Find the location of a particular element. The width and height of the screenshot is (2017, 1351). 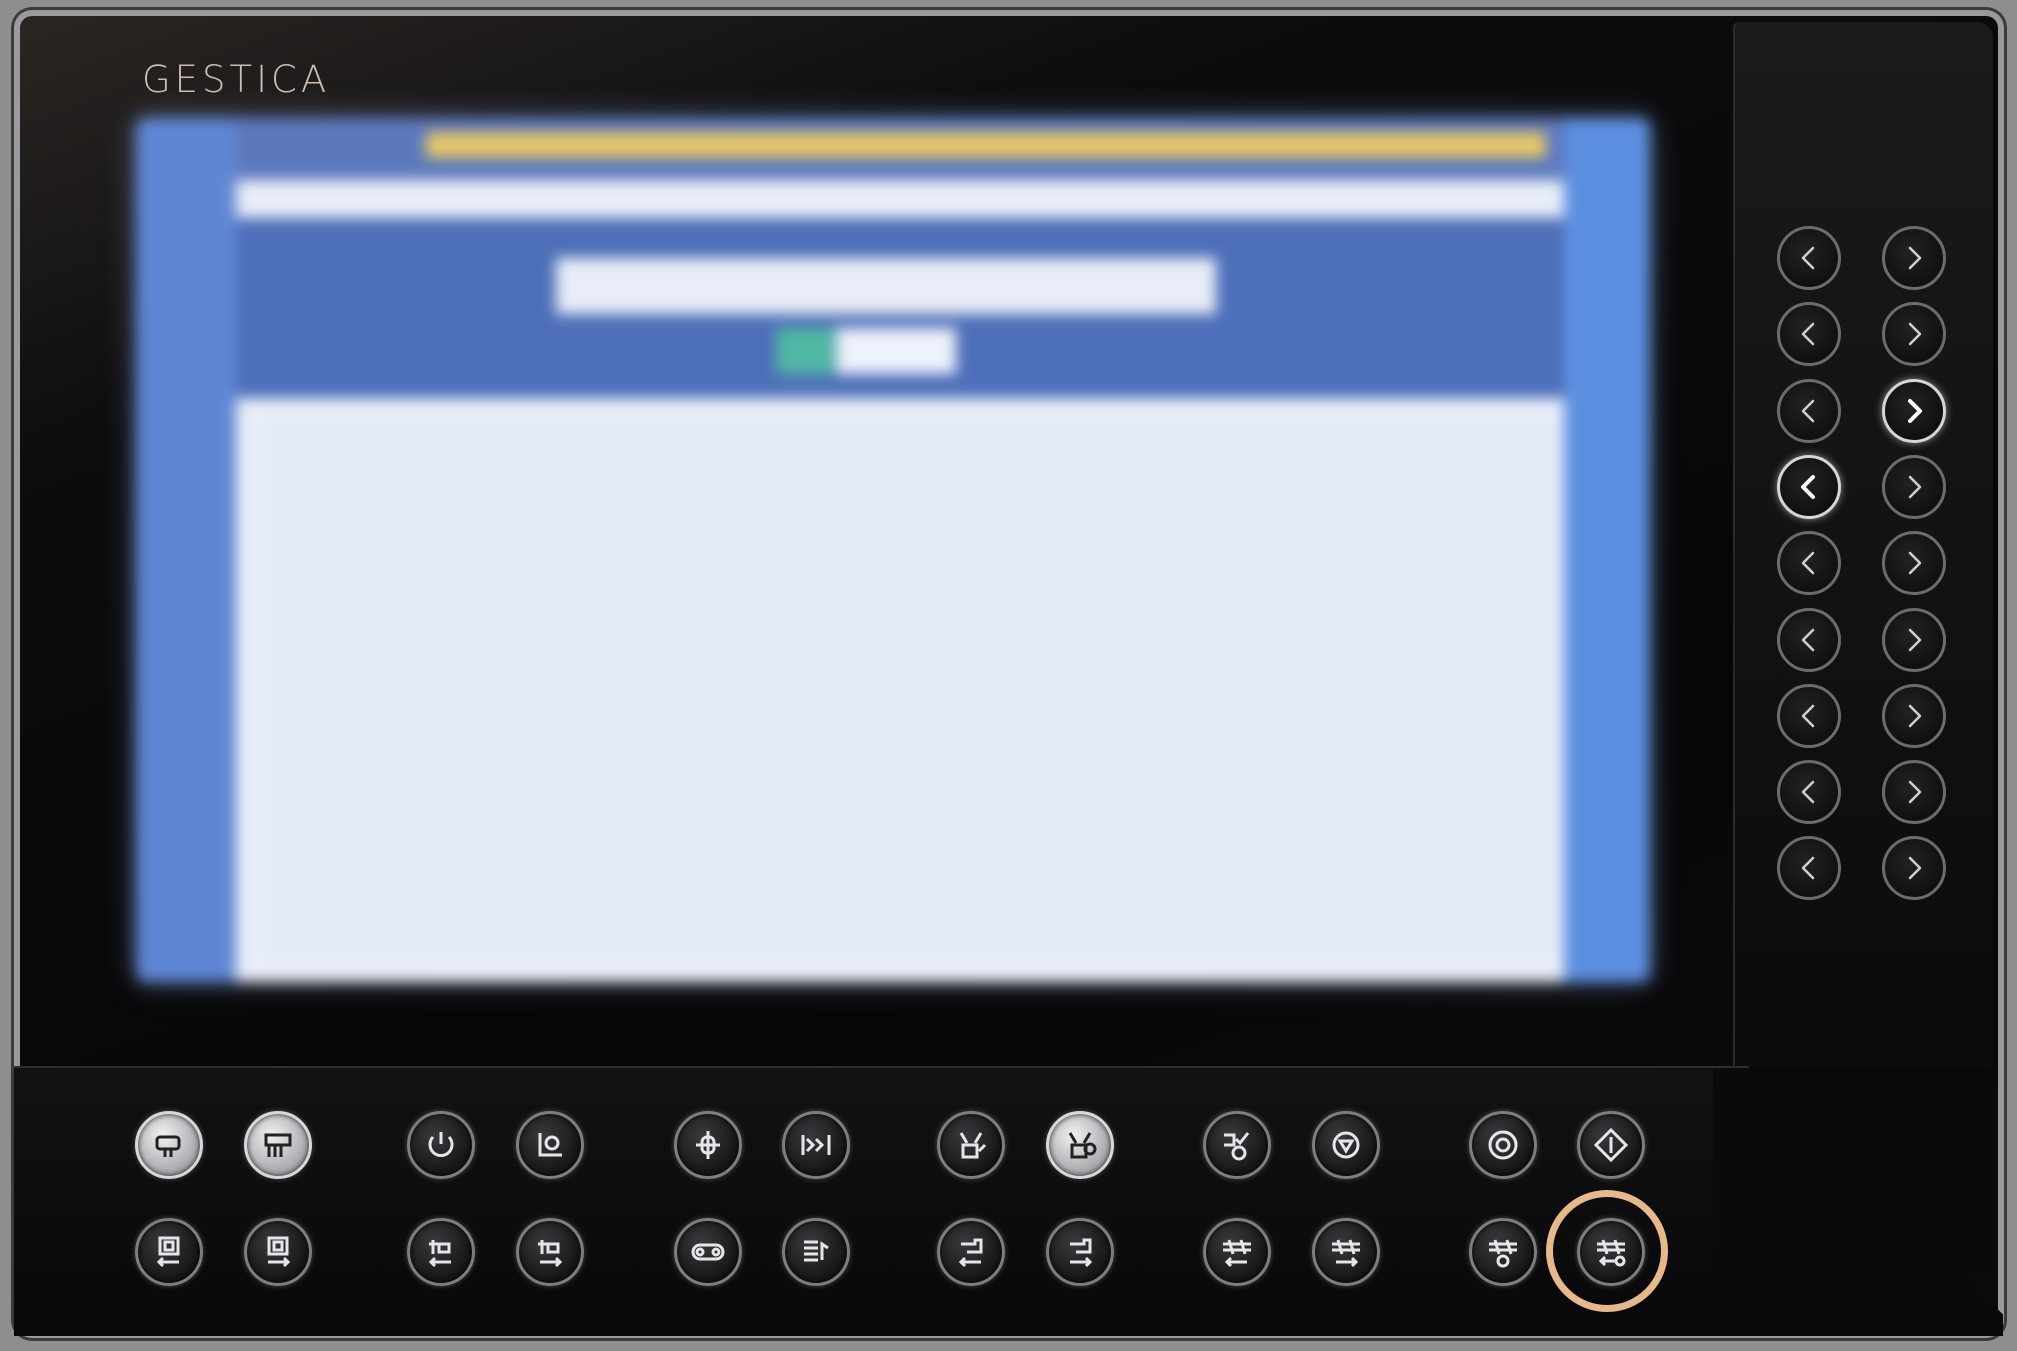

screw-unit-button is located at coordinates (278, 1145).